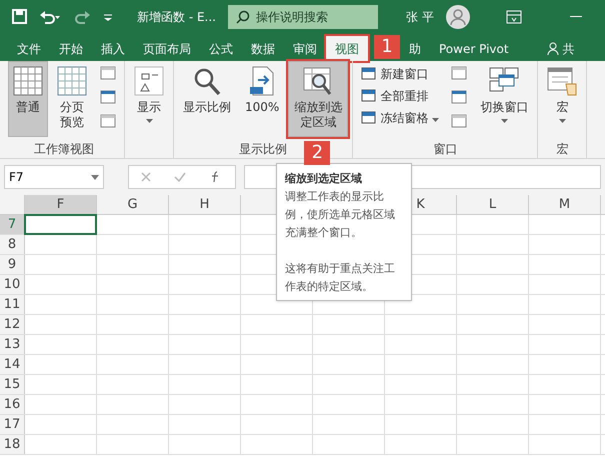  What do you see at coordinates (474, 48) in the screenshot?
I see `ribbon-tab: Power Pivot` at bounding box center [474, 48].